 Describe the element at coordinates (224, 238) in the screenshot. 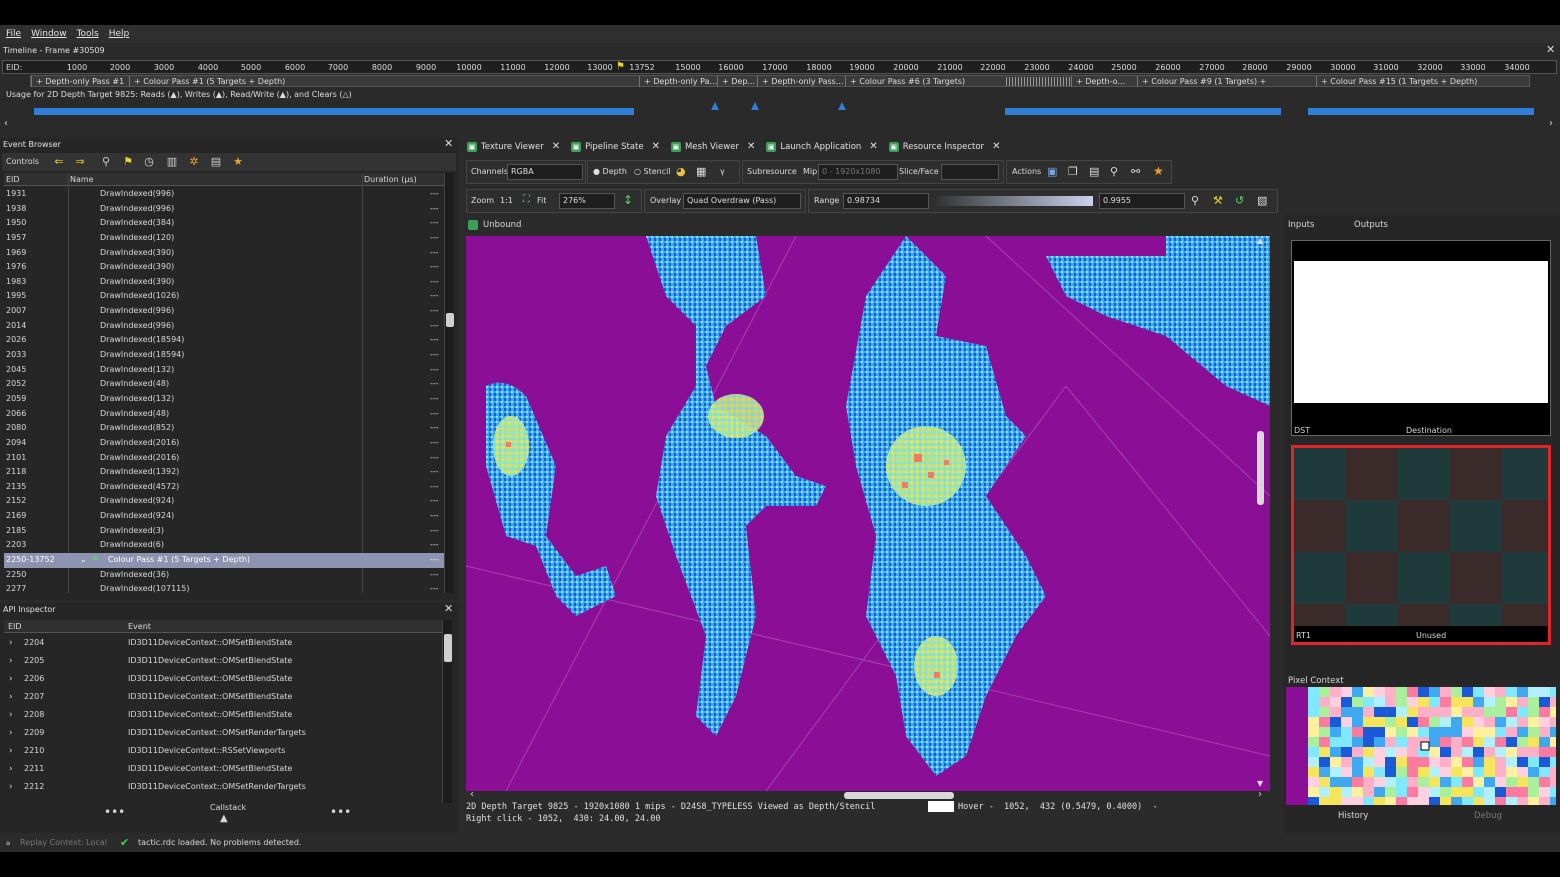

I see `event-row: 1957 DrawIndexed(120) ---` at that location.